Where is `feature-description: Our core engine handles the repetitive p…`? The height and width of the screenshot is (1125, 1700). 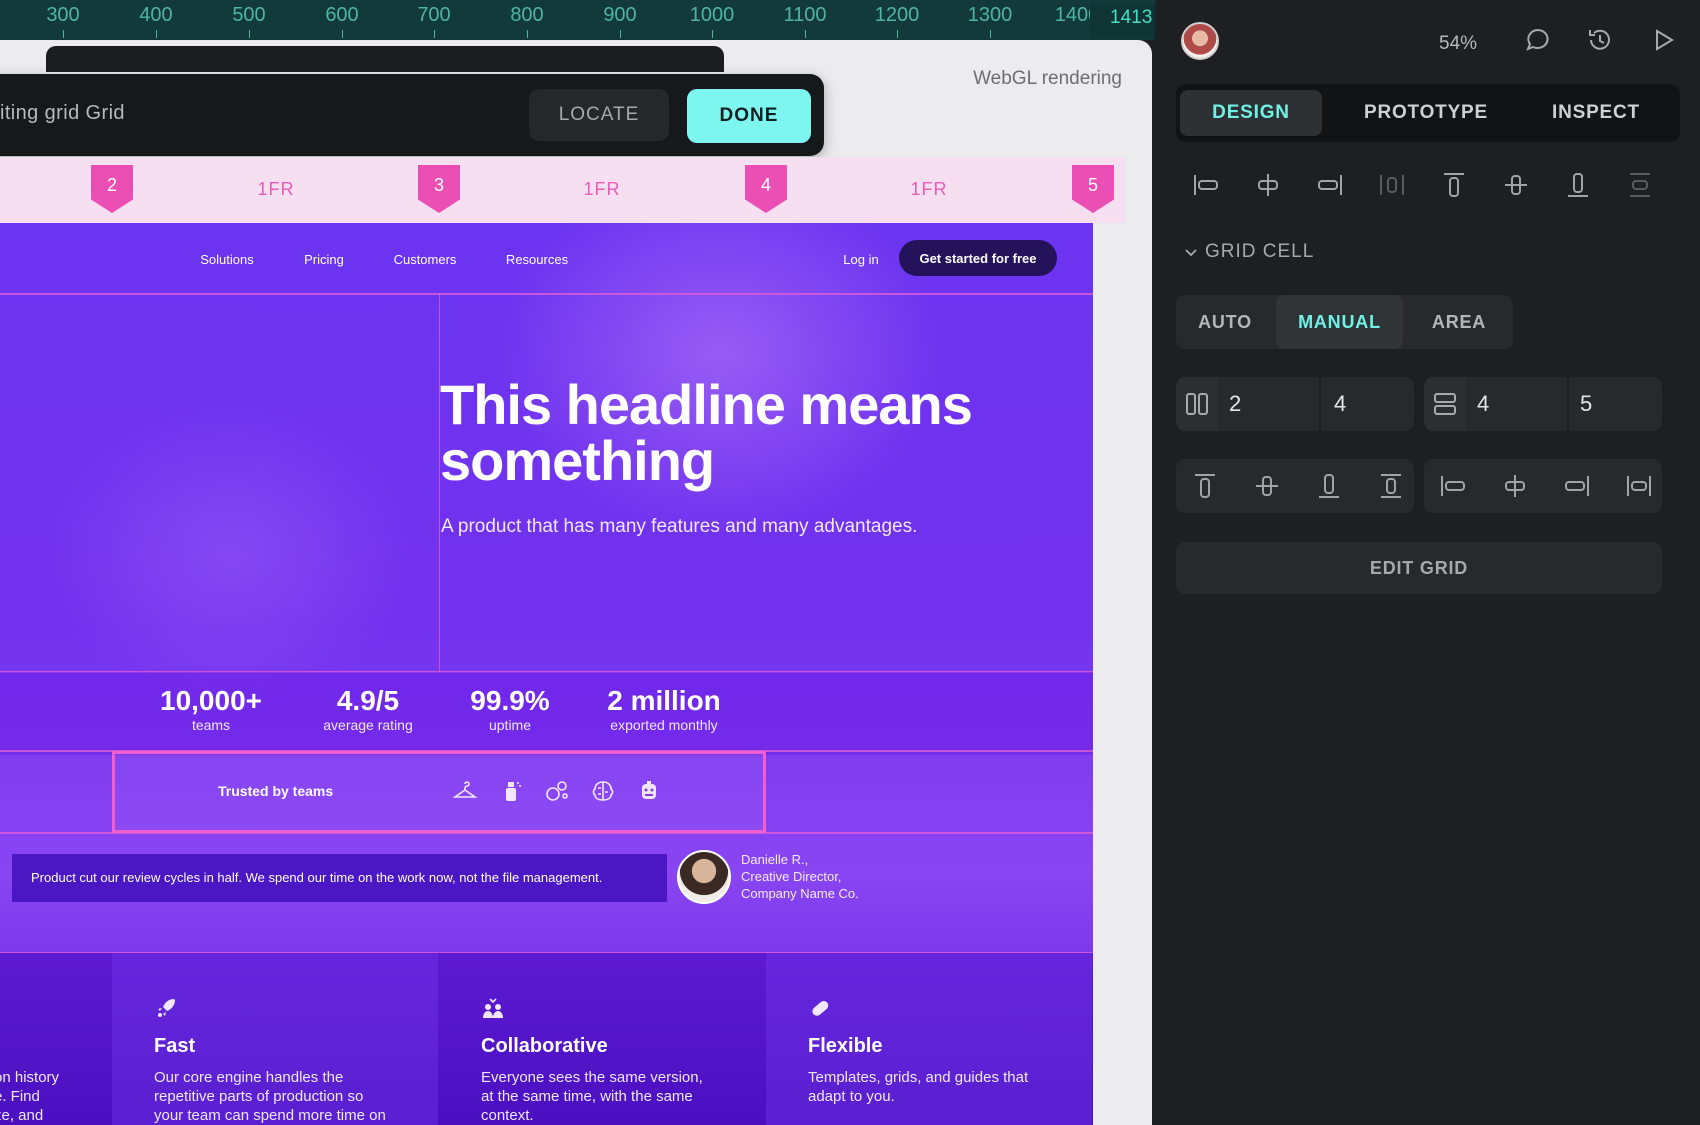
feature-description: Our core engine handles the repetitive p… is located at coordinates (270, 1096).